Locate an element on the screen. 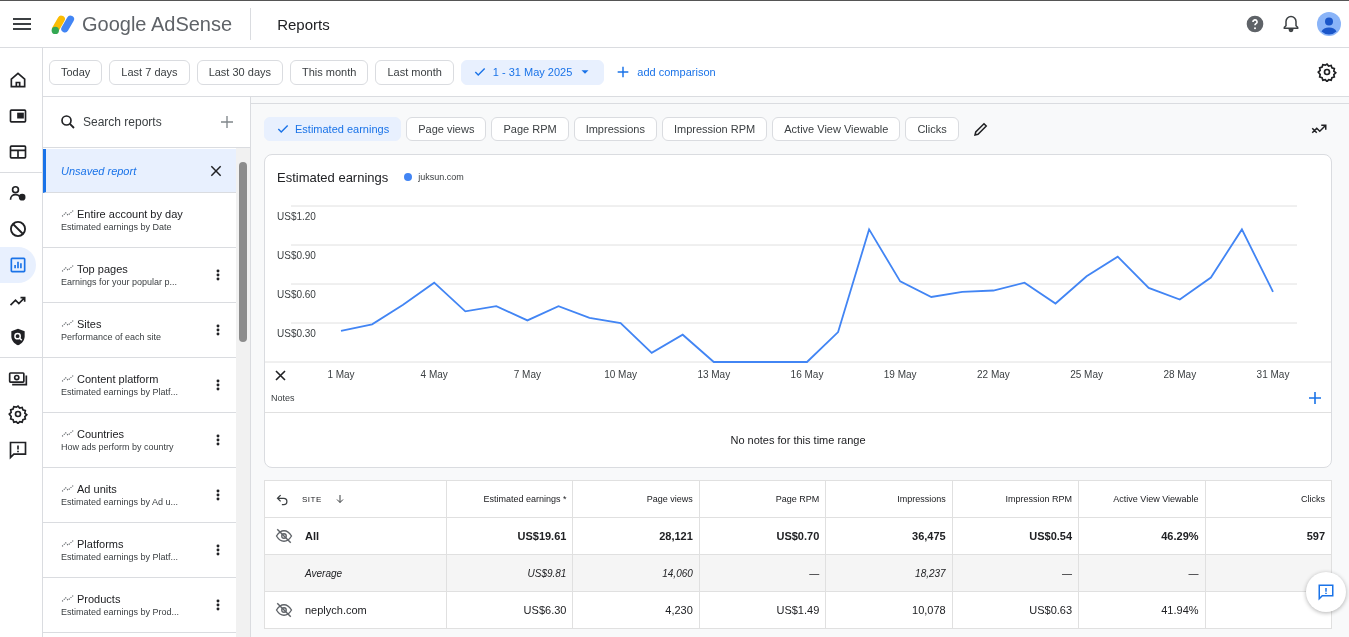  date-preset-chip: Last 30 days is located at coordinates (239, 72).